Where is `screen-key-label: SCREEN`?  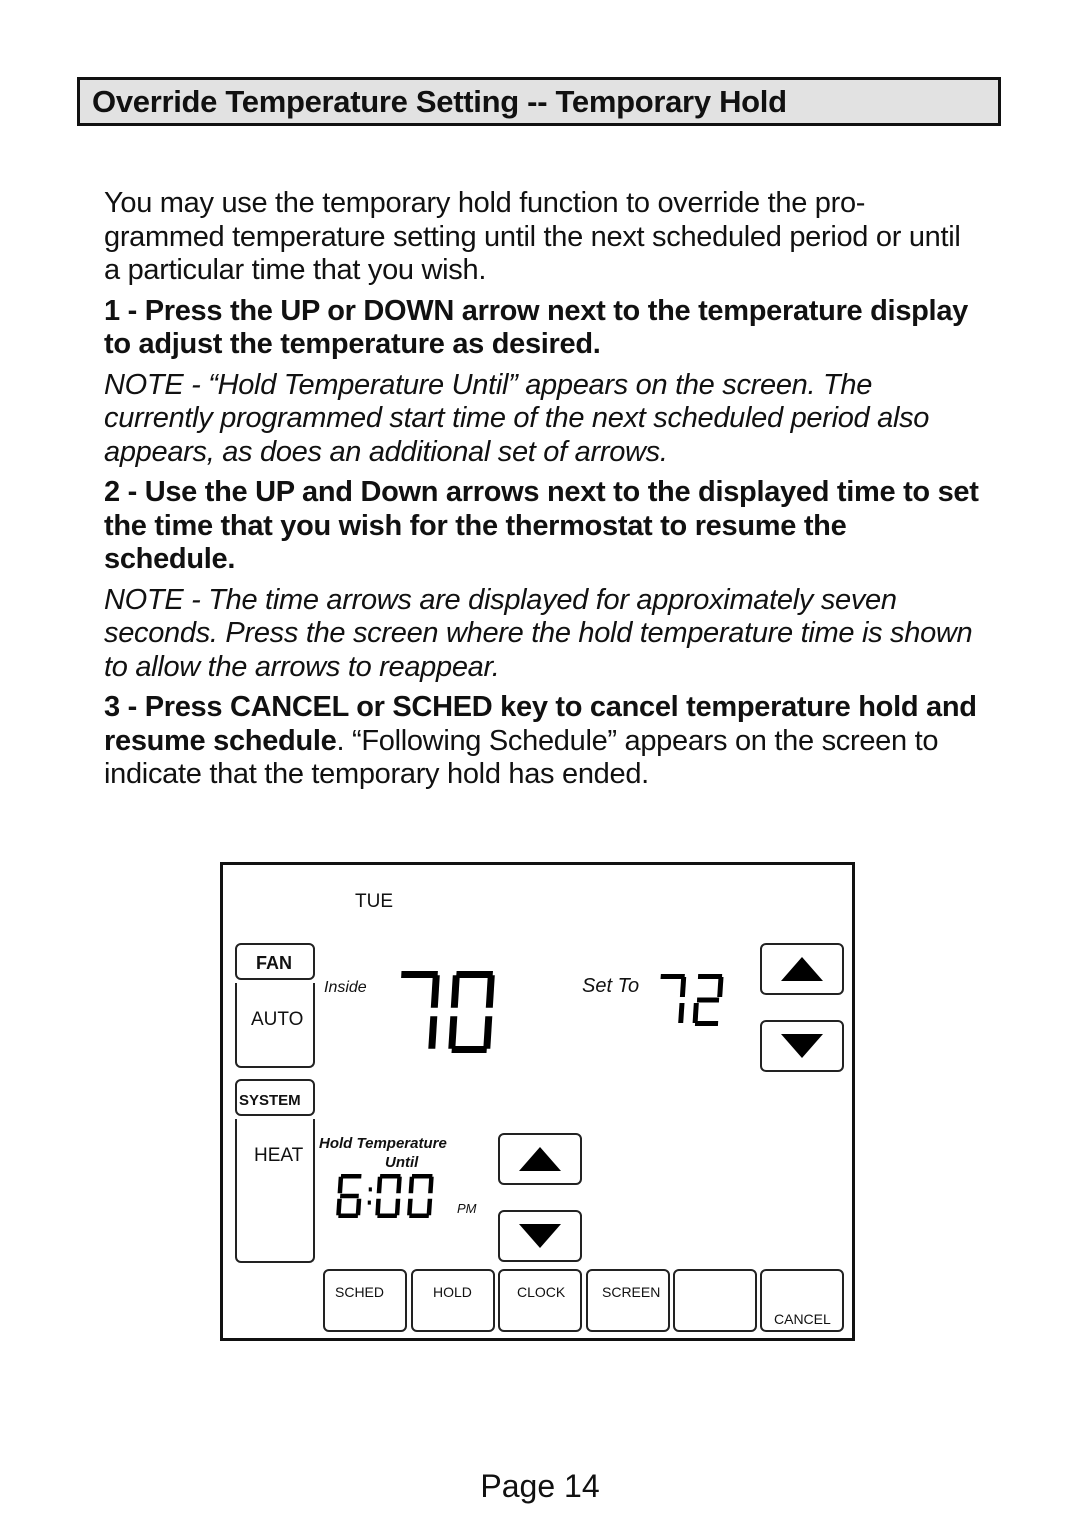 screen-key-label: SCREEN is located at coordinates (631, 1292).